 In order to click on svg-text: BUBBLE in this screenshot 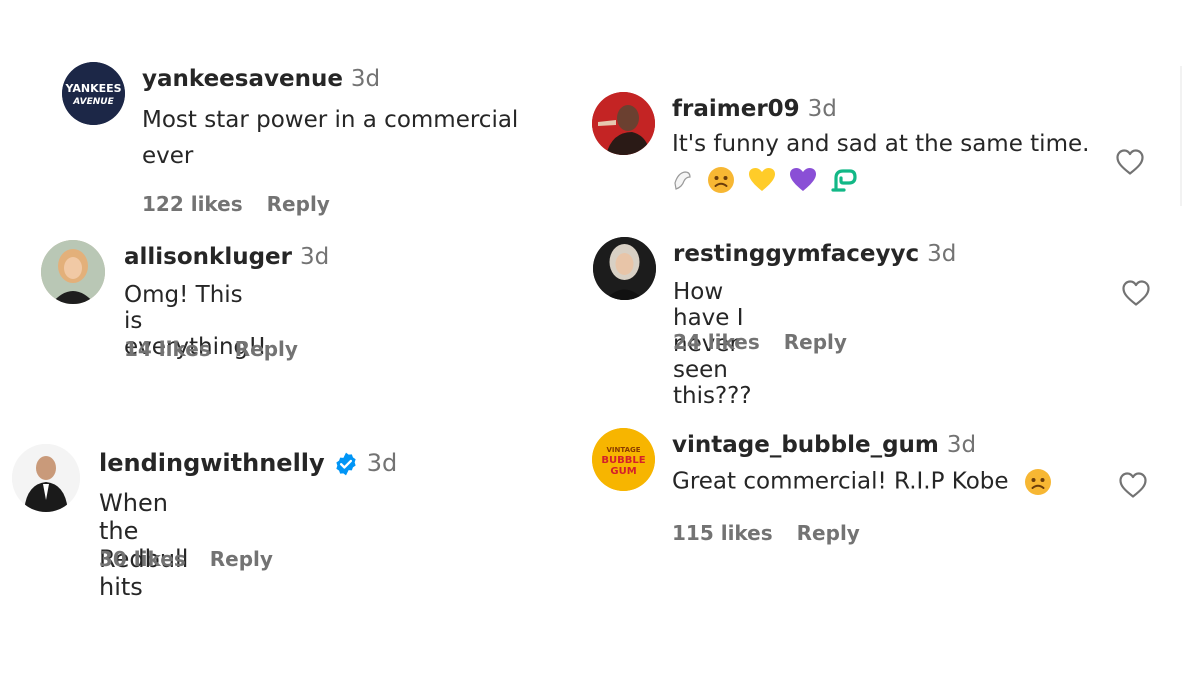, I will do `click(623, 460)`.